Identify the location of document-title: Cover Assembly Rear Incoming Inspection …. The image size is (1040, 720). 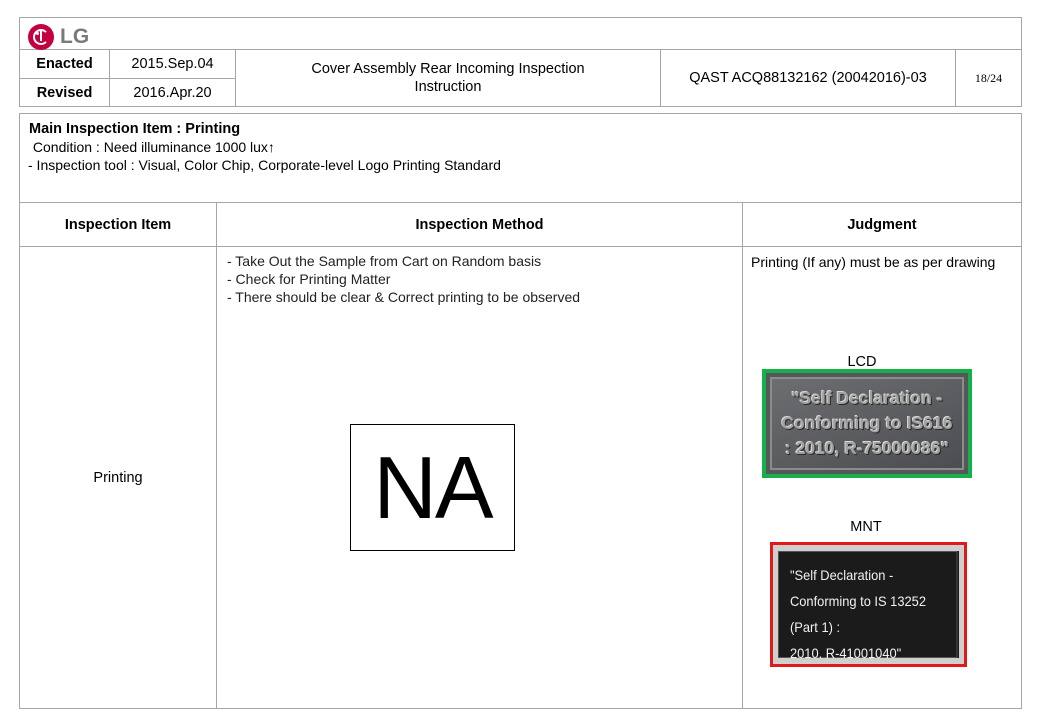
(448, 78).